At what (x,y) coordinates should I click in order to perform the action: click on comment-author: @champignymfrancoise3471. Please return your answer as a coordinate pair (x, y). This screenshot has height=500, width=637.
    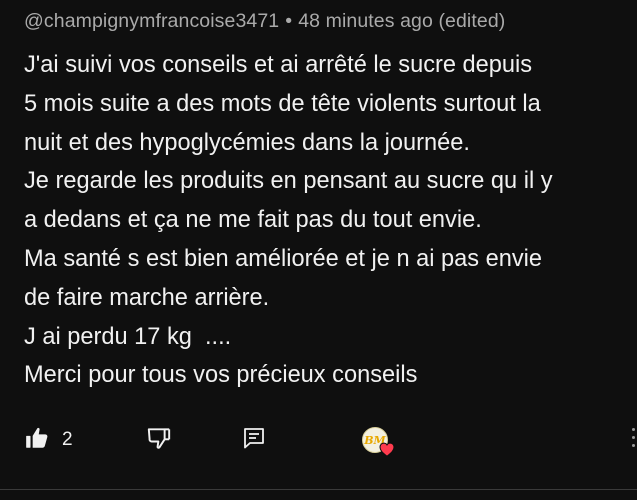
    Looking at the image, I should click on (151, 21).